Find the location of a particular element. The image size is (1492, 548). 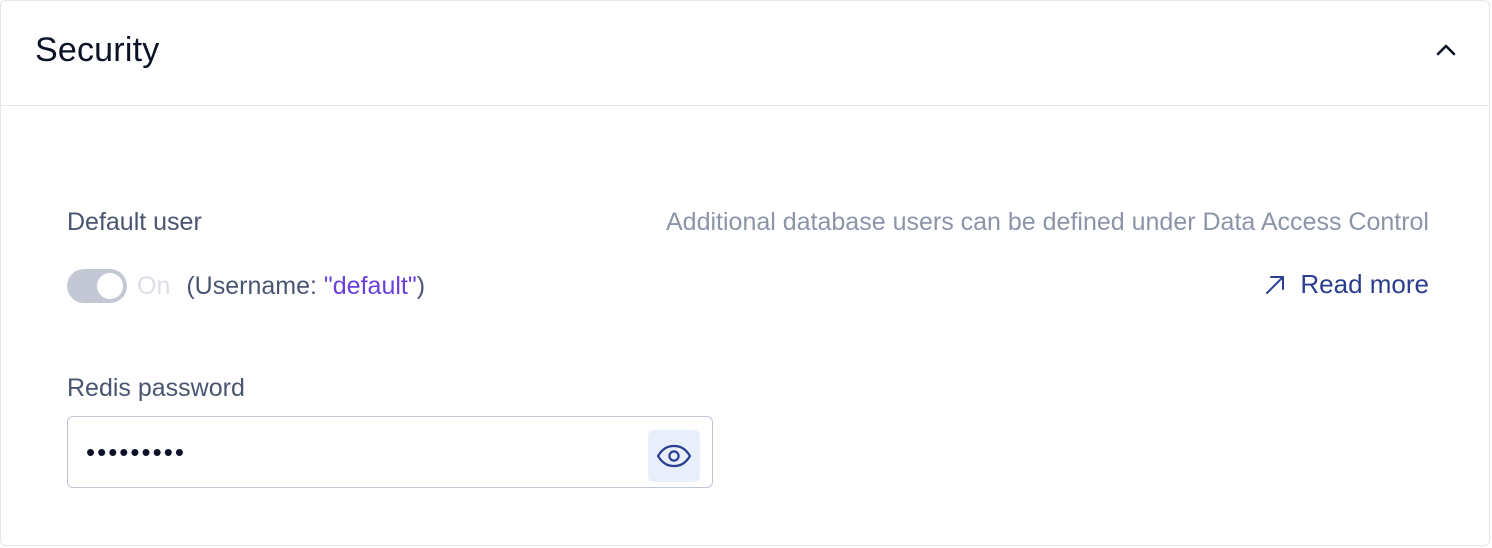

collapse-button is located at coordinates (1446, 50).